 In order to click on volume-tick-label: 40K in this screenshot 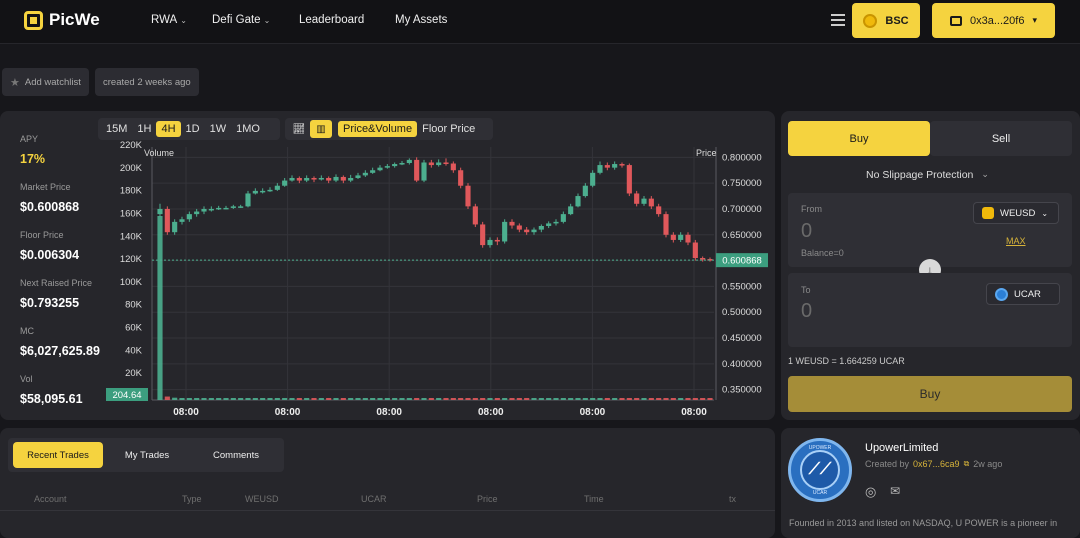, I will do `click(134, 350)`.